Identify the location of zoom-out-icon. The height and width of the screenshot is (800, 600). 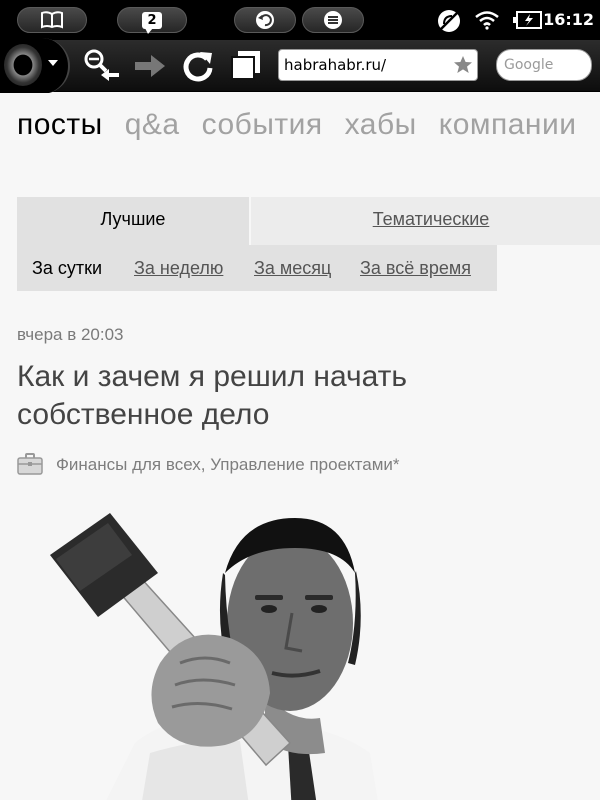
(102, 65).